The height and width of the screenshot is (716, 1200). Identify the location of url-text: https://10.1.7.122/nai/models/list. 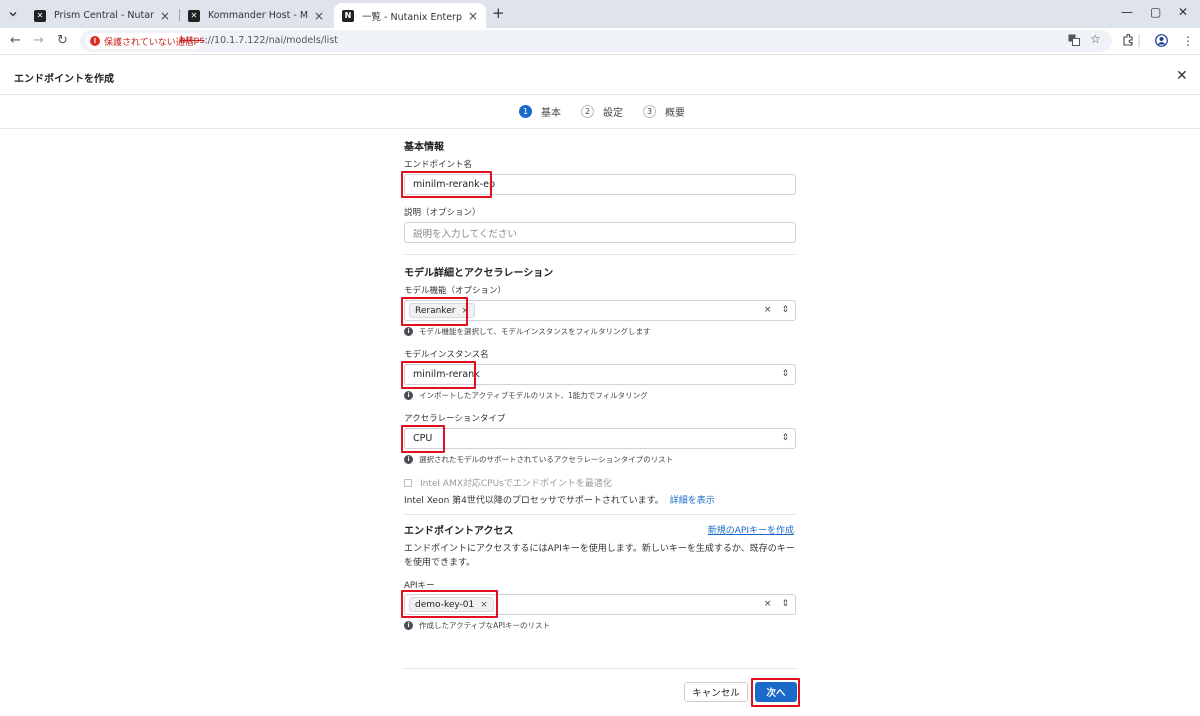
(259, 40).